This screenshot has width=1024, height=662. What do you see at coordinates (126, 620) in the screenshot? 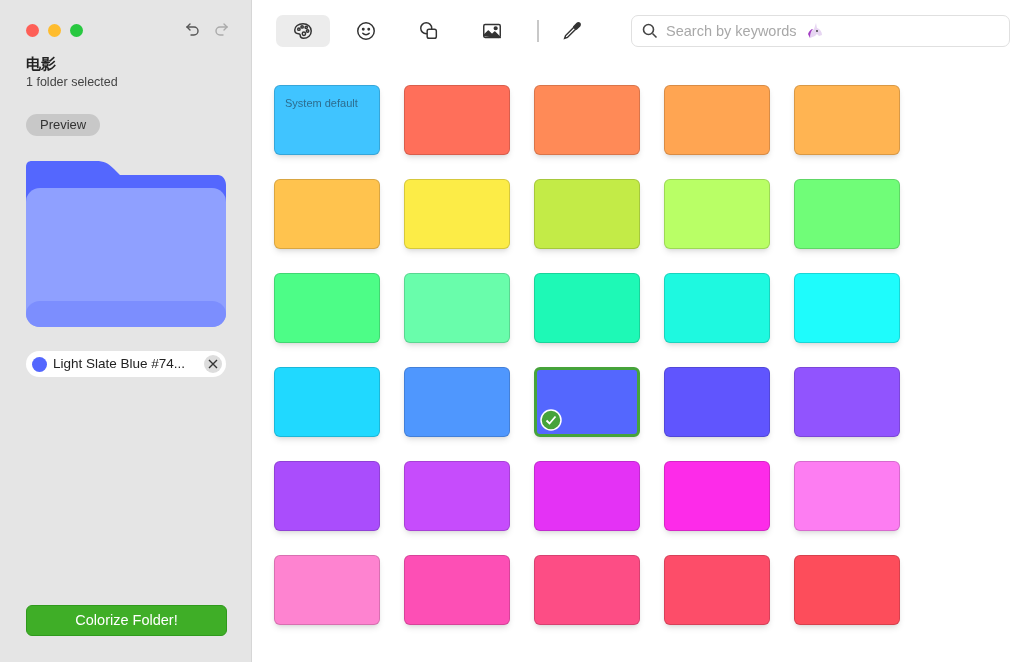
I see `colorize-button: Colorize Folder!` at bounding box center [126, 620].